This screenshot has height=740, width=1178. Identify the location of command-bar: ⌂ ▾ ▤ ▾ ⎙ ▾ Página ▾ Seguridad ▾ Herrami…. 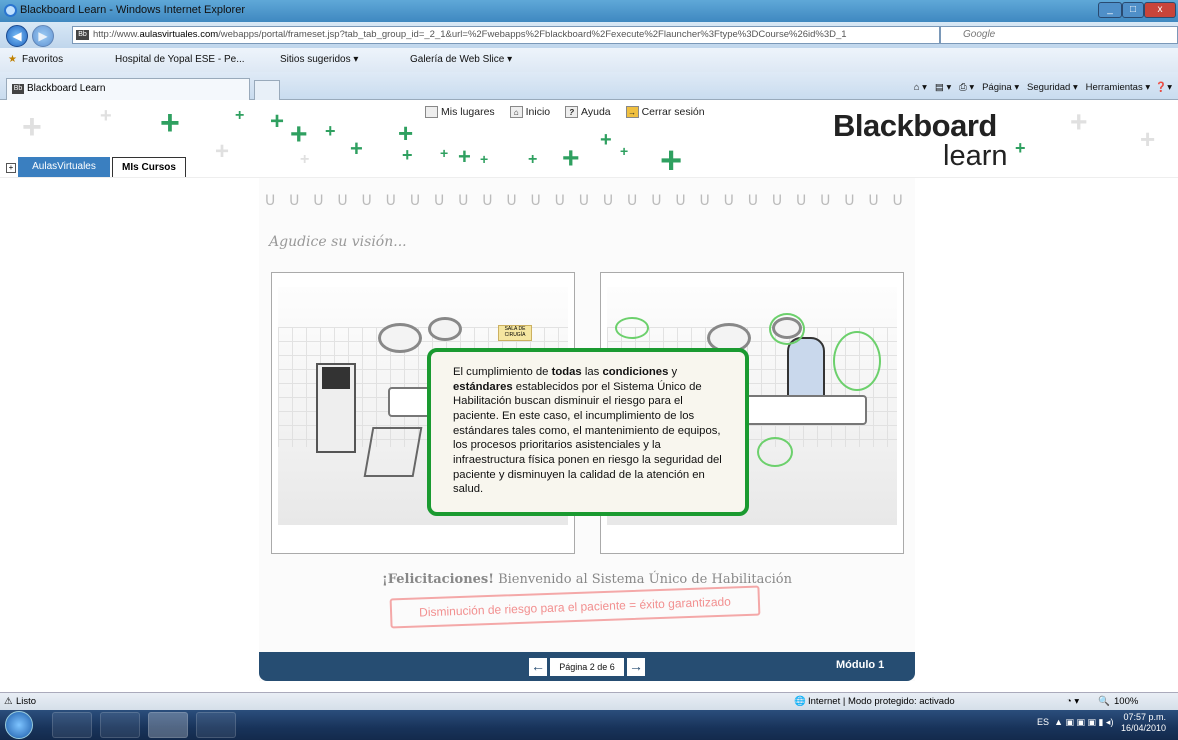
(1043, 87).